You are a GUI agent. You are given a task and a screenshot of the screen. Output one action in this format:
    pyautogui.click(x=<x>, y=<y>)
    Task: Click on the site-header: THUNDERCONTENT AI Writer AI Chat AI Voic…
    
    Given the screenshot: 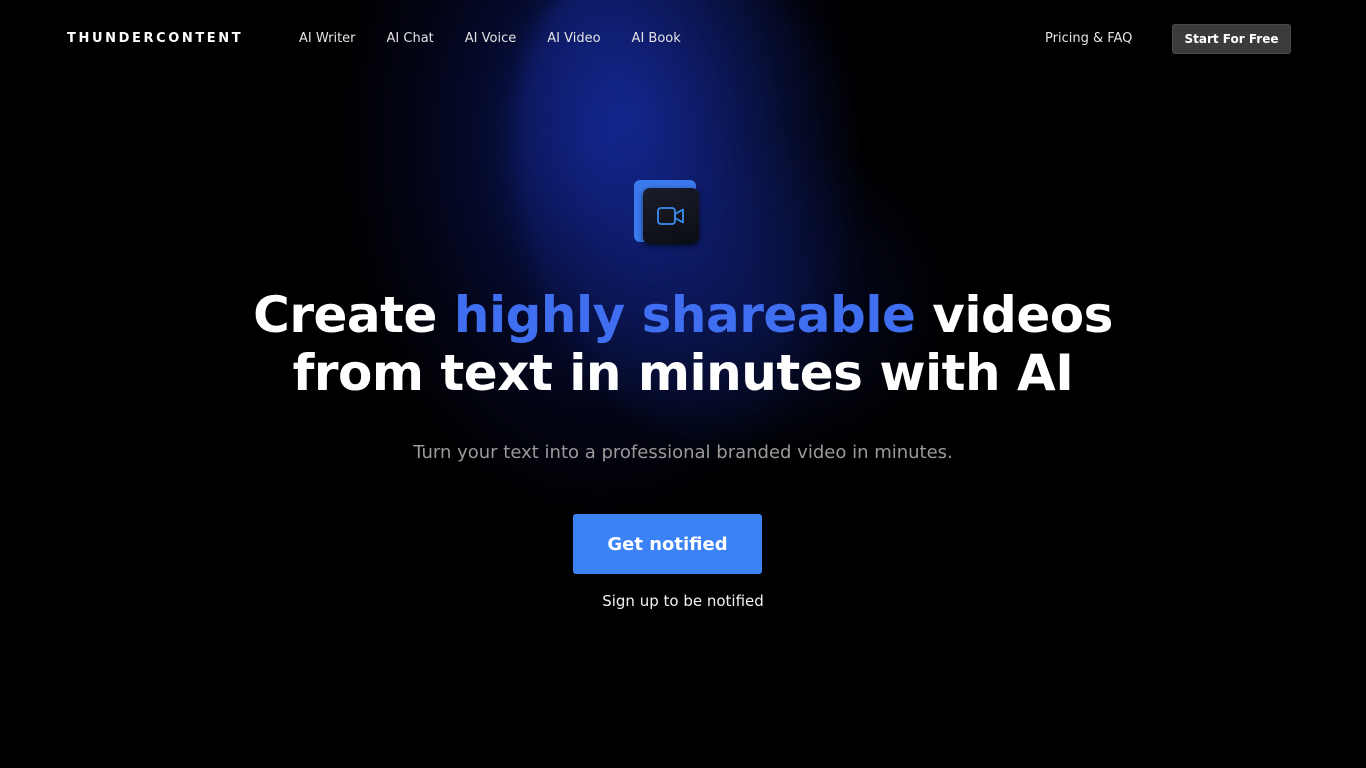 What is the action you would take?
    pyautogui.click(x=683, y=40)
    